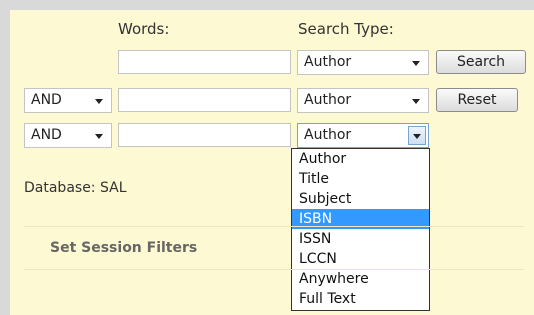 Image resolution: width=534 pixels, height=315 pixels. What do you see at coordinates (363, 62) in the screenshot?
I see `search-type-select-1: Author` at bounding box center [363, 62].